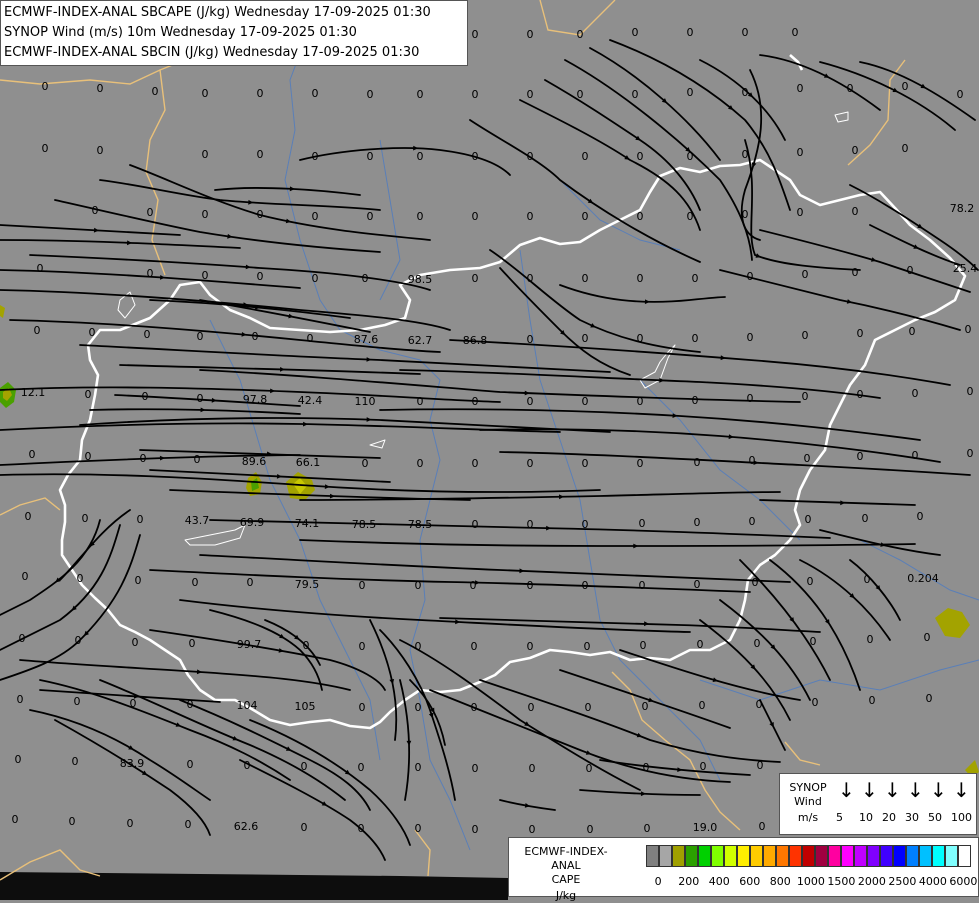 This screenshot has width=979, height=903. Describe the element at coordinates (745, 92) in the screenshot. I see `value-label-14: 0` at that location.